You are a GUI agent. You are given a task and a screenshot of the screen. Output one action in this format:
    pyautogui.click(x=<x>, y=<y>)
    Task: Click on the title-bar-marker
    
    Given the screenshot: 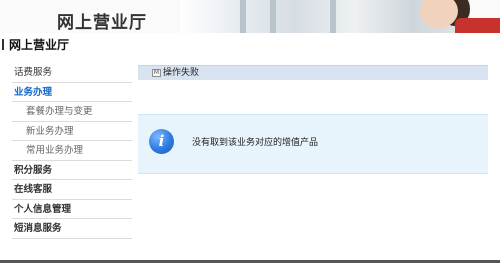 What is the action you would take?
    pyautogui.click(x=3, y=44)
    